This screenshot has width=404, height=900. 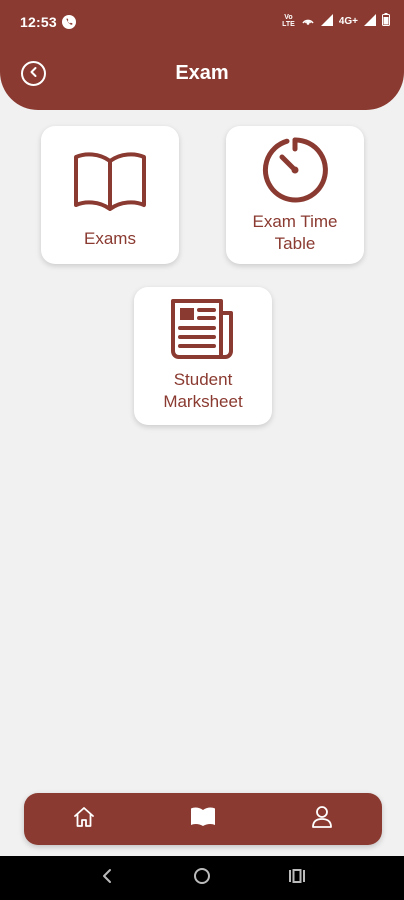 I want to click on system-back-button, so click(x=107, y=878).